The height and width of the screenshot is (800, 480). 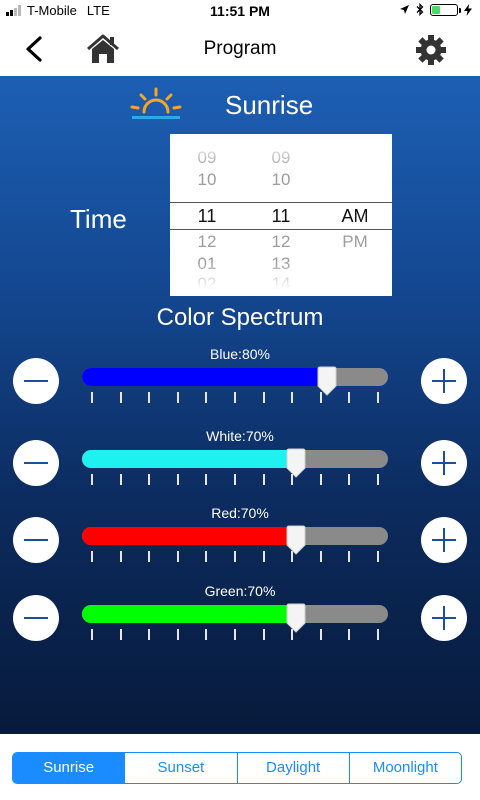 I want to click on program-header: Sunrise, so click(x=240, y=105).